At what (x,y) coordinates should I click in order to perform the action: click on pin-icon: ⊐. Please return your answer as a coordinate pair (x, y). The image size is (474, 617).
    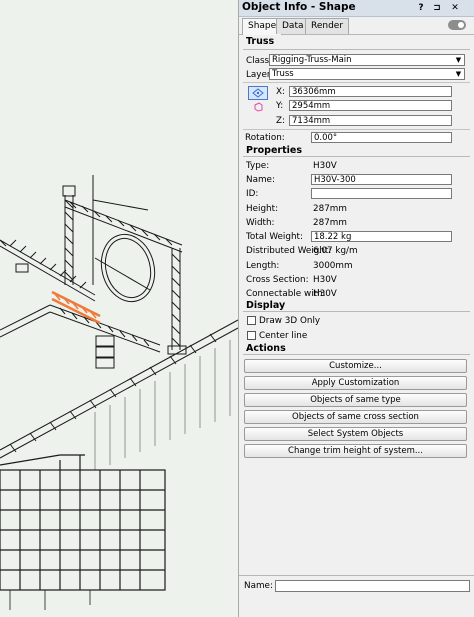
    Looking at the image, I should click on (437, 8).